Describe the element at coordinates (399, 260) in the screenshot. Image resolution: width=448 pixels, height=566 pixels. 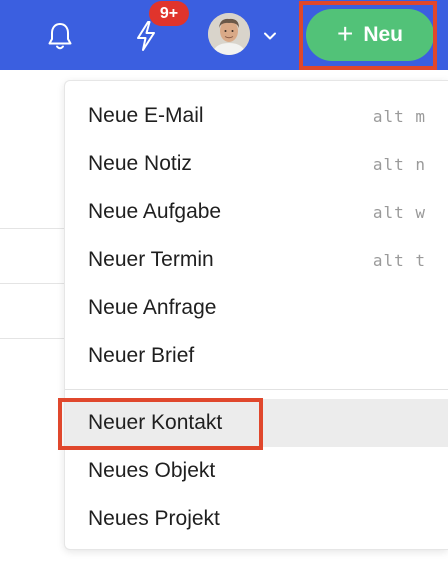
I see `shortcut-hint: alt t` at that location.